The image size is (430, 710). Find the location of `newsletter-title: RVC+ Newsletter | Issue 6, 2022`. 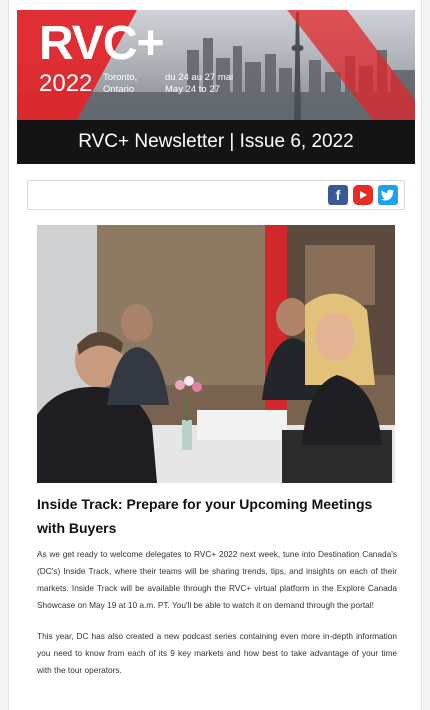

newsletter-title: RVC+ Newsletter | Issue 6, 2022 is located at coordinates (216, 142).